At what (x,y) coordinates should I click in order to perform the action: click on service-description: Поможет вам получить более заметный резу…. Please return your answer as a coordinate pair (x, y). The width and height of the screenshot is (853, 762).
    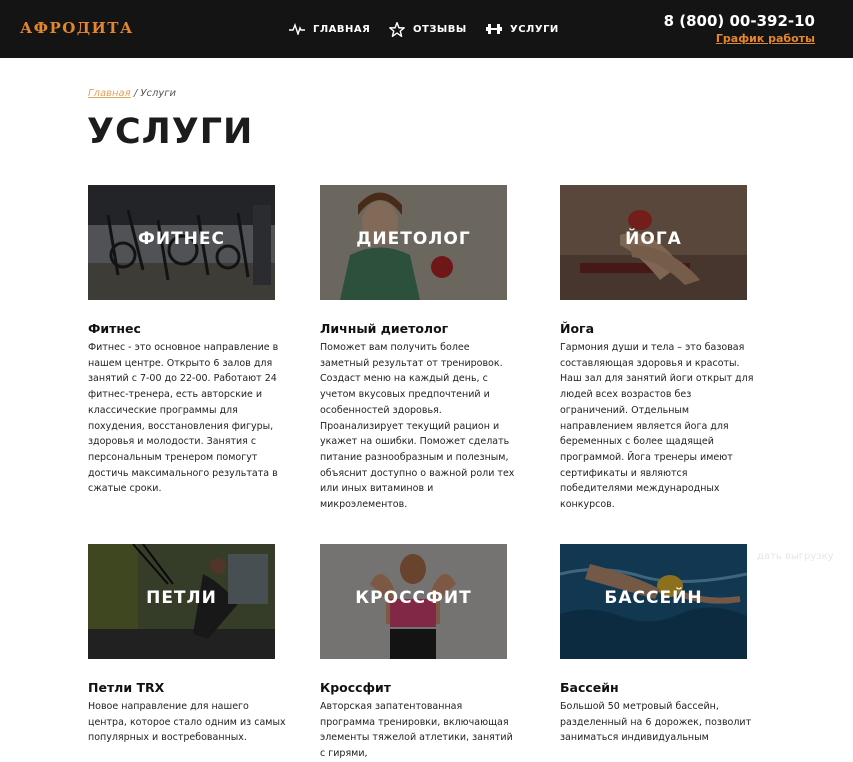
    Looking at the image, I should click on (417, 426).